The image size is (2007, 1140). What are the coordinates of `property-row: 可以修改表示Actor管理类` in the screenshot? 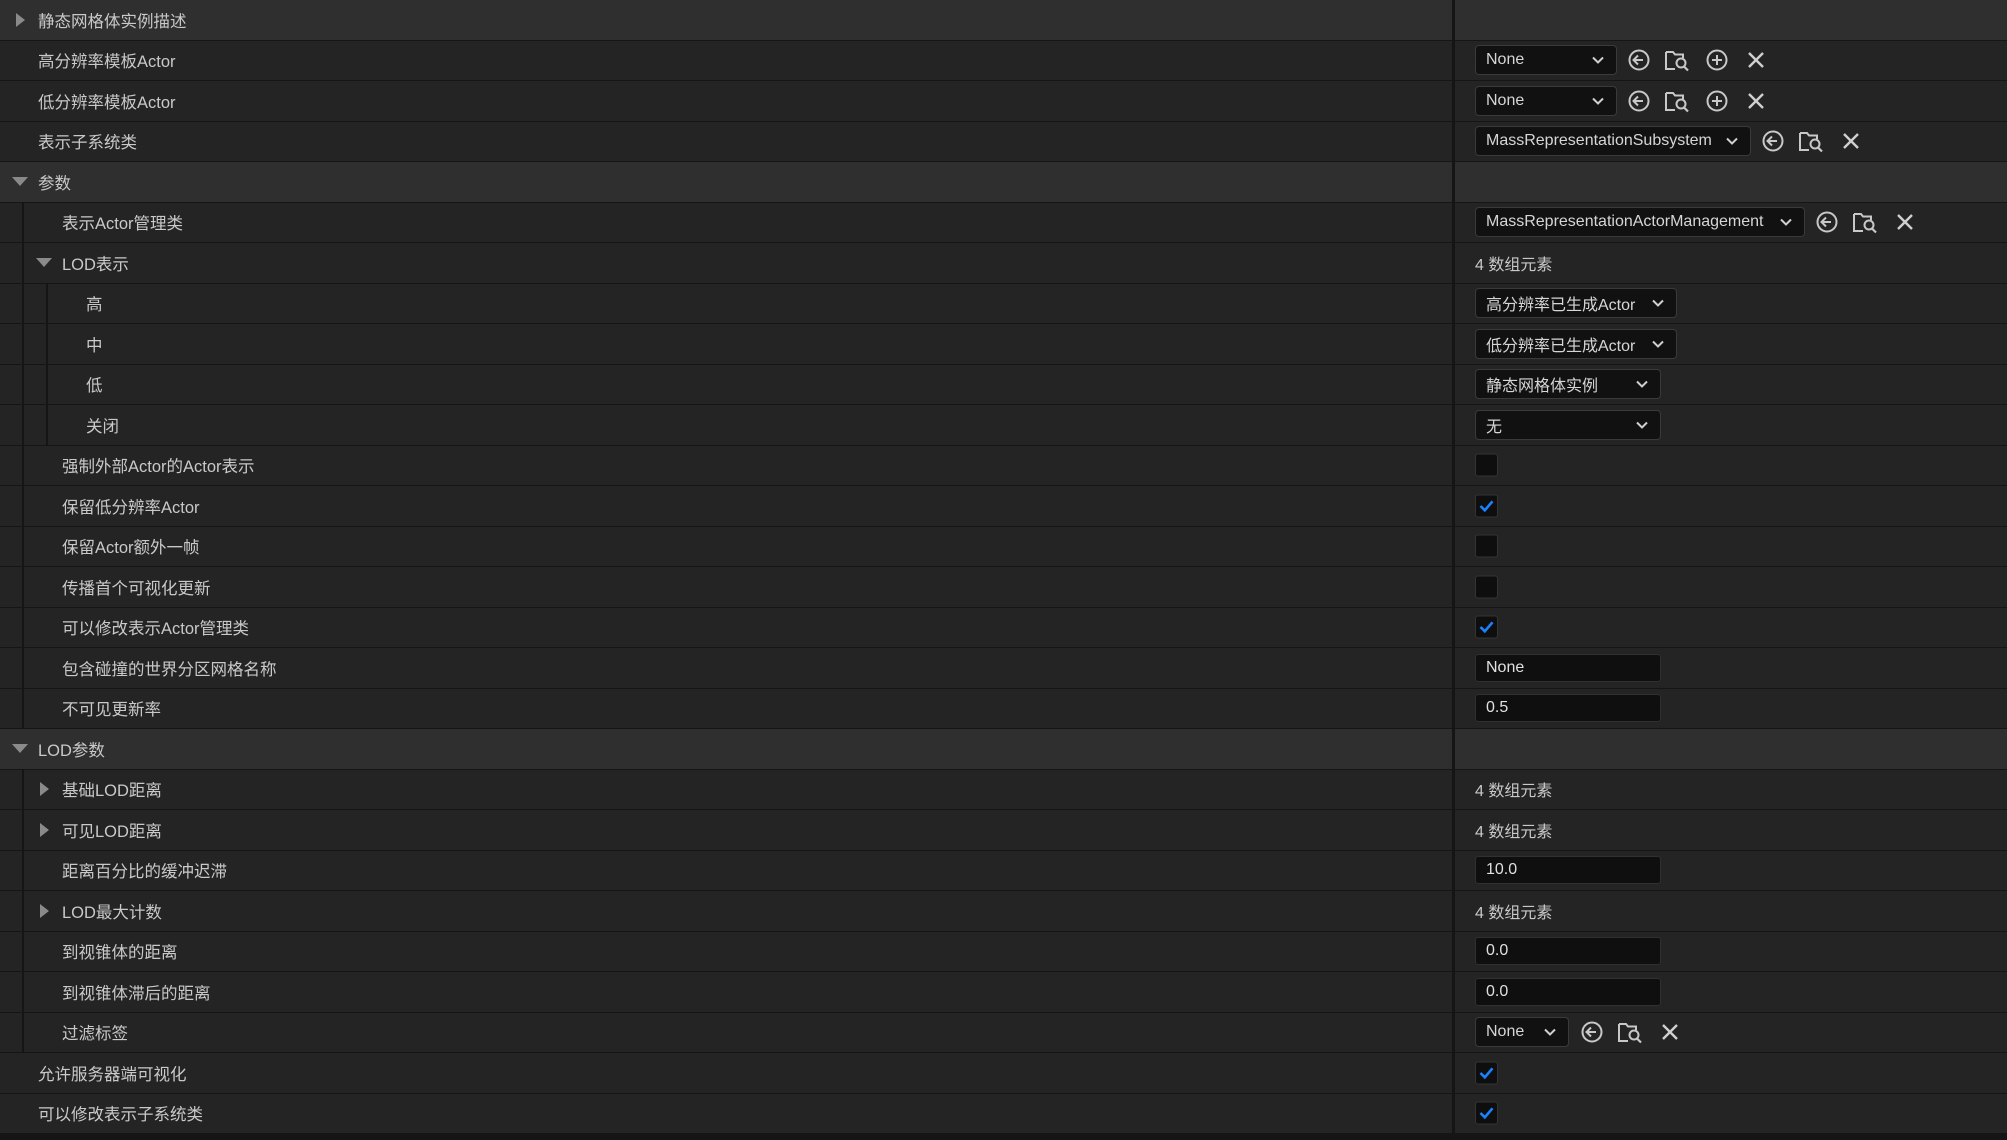 It's located at (1003, 627).